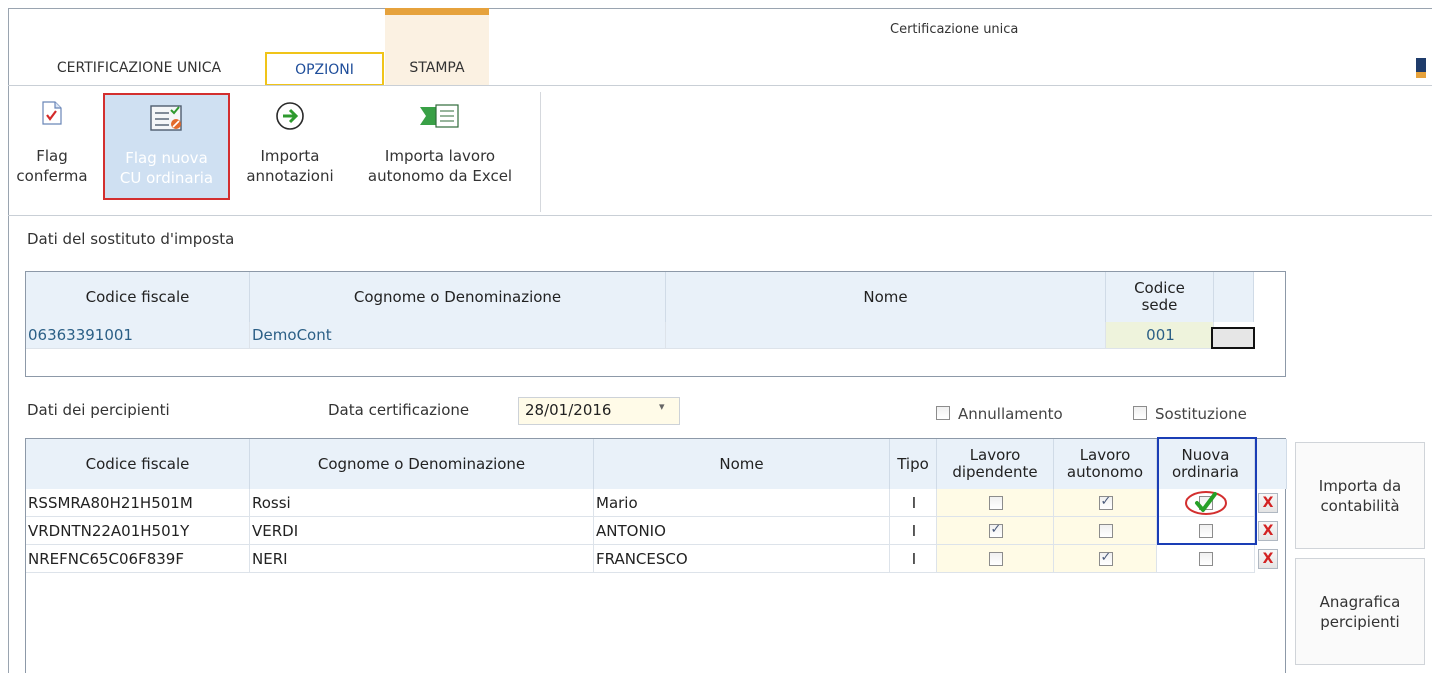 The height and width of the screenshot is (673, 1432). Describe the element at coordinates (1360, 485) in the screenshot. I see `importa-contabilita-label-1: Importa da` at that location.